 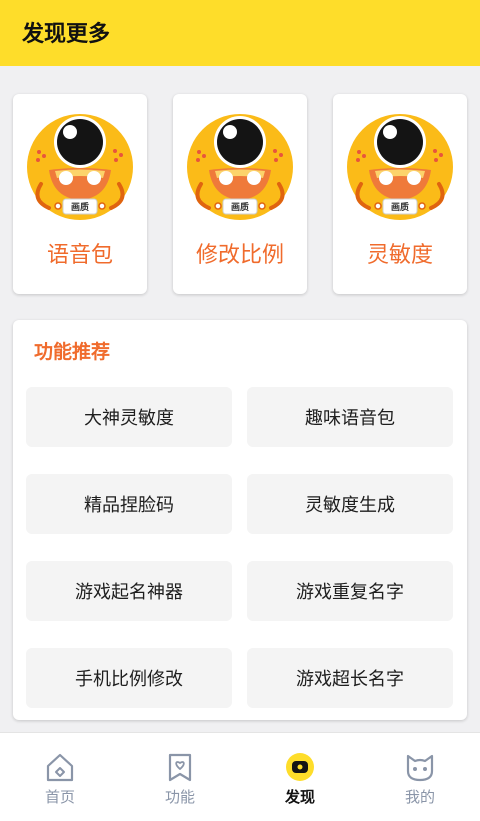 I want to click on home-icon, so click(x=60, y=767).